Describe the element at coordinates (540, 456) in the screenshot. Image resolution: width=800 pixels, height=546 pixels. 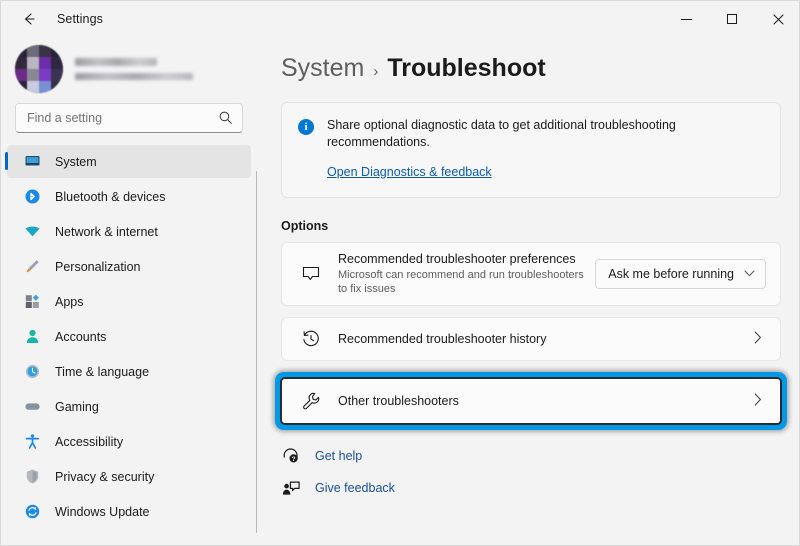
I see `get-help-link: ? Get help` at that location.